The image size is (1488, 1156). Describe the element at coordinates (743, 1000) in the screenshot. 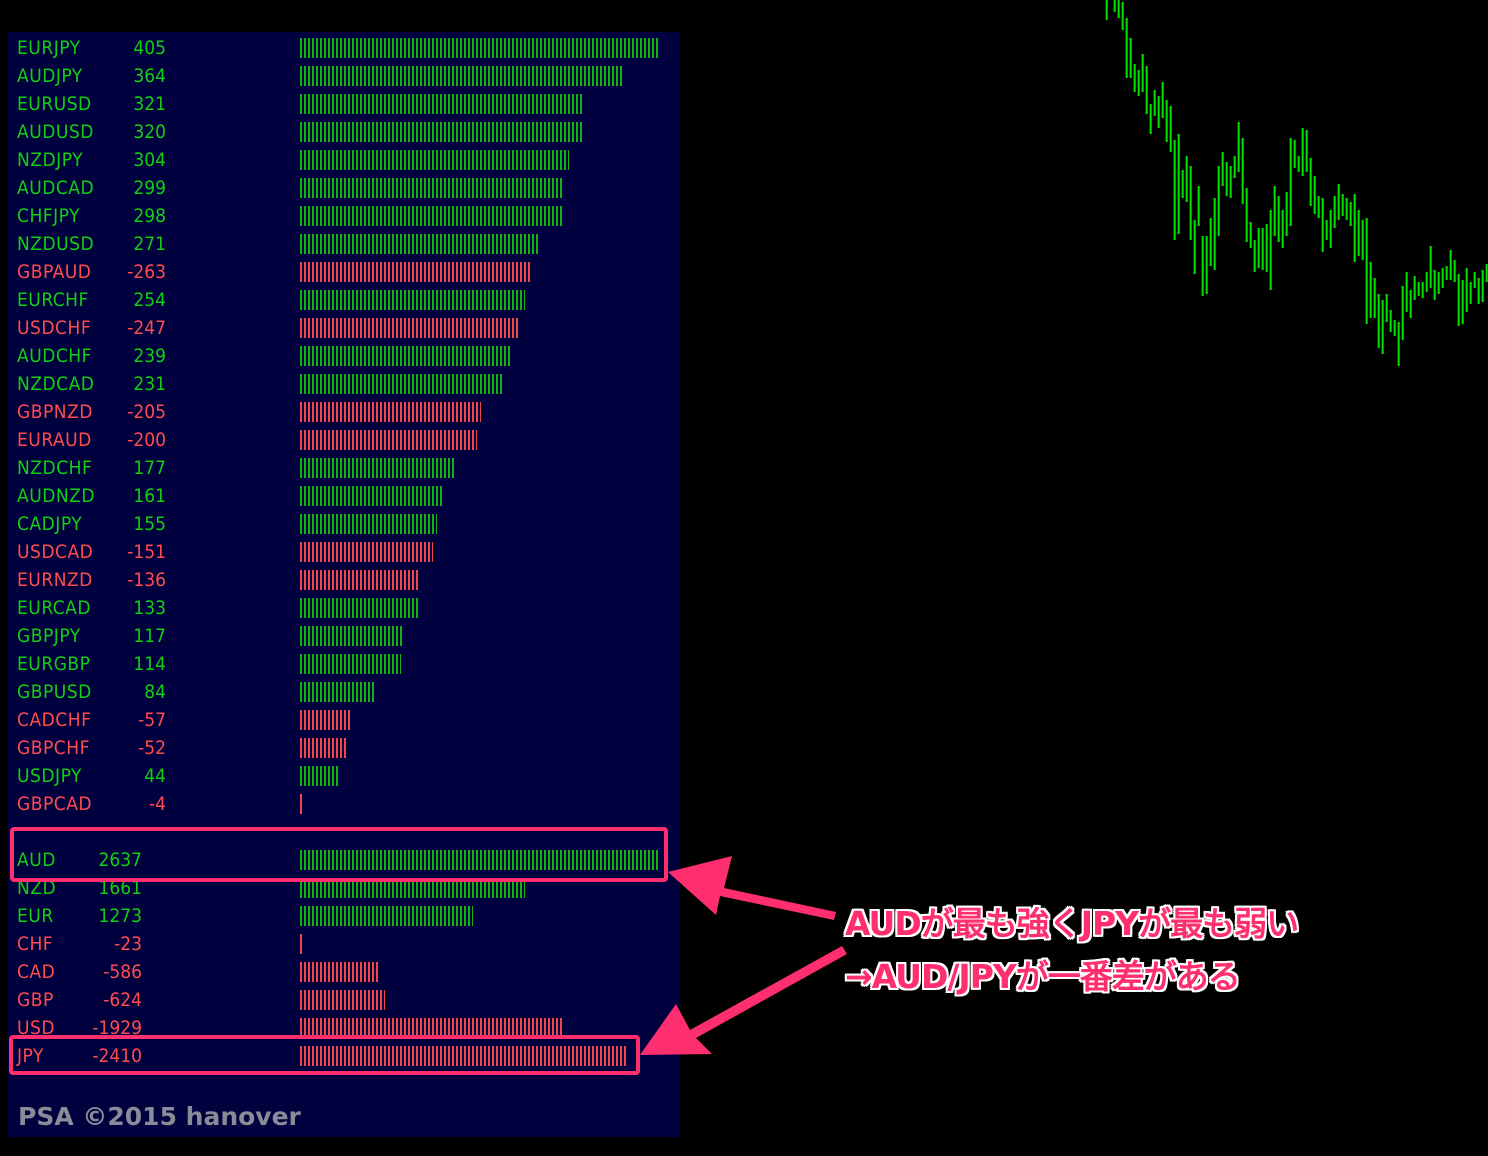

I see `arrow-to-jpy` at that location.